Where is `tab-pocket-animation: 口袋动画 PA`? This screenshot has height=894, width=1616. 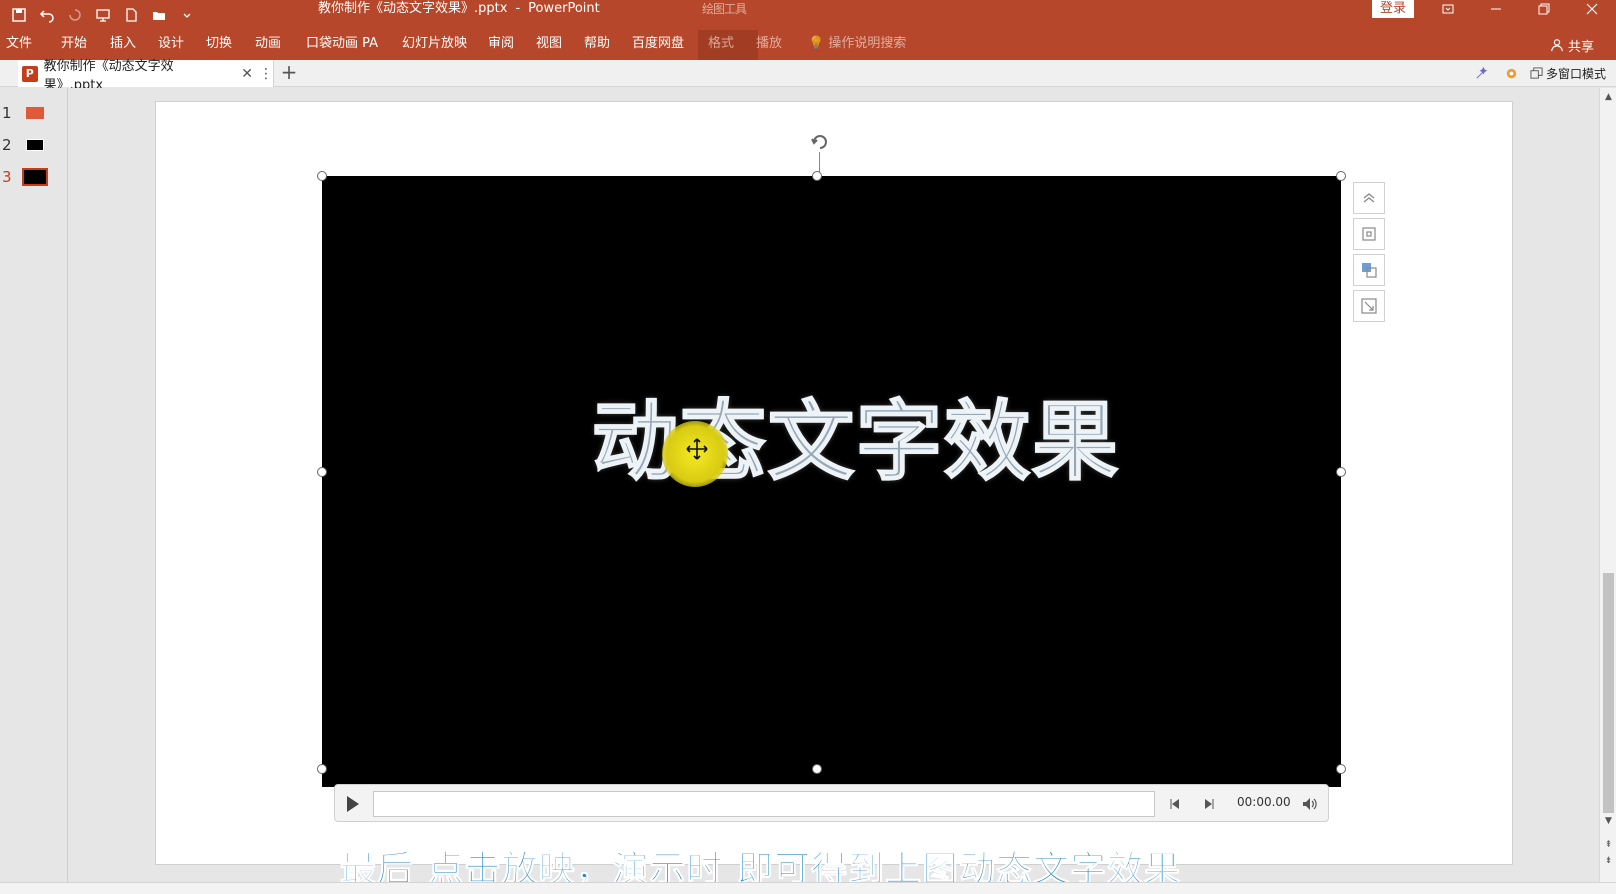 tab-pocket-animation: 口袋动画 PA is located at coordinates (342, 45).